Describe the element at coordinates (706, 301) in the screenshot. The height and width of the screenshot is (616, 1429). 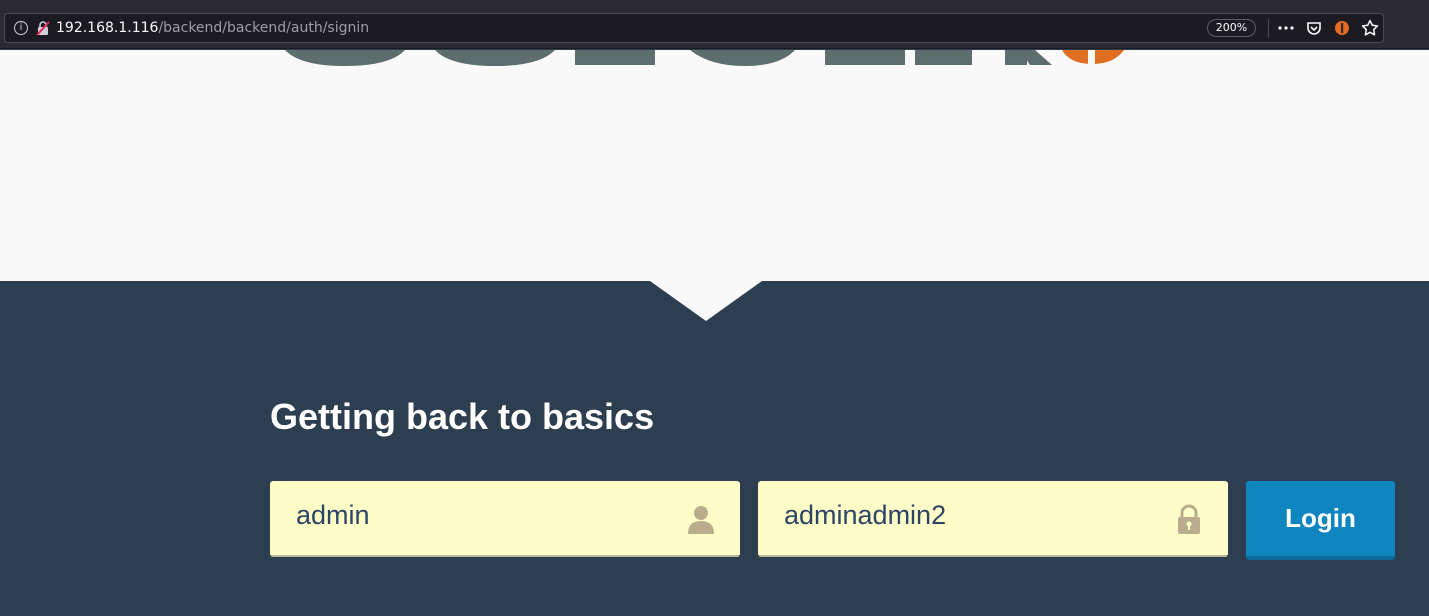
I see `hero-notch` at that location.